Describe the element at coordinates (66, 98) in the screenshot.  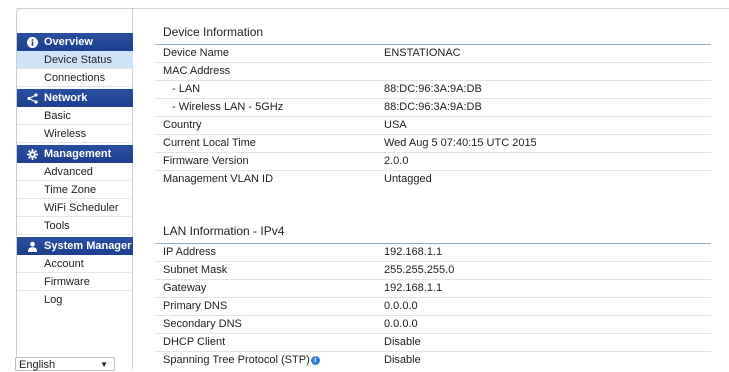
I see `section-title: Network` at that location.